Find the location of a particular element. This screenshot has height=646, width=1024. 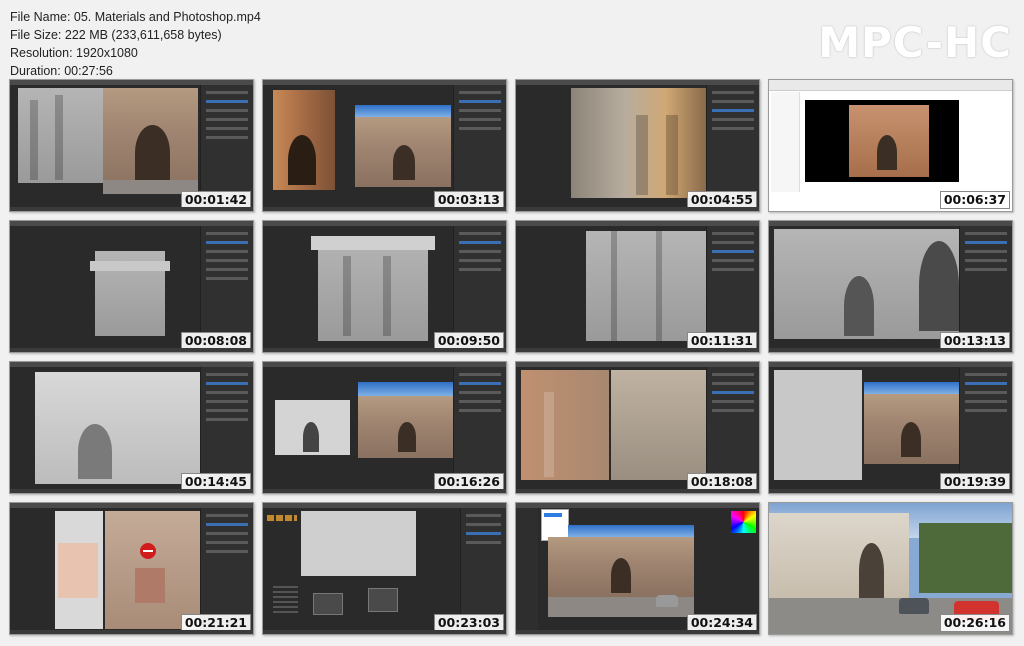

thumbnail: 00:16:26 is located at coordinates (384, 427).